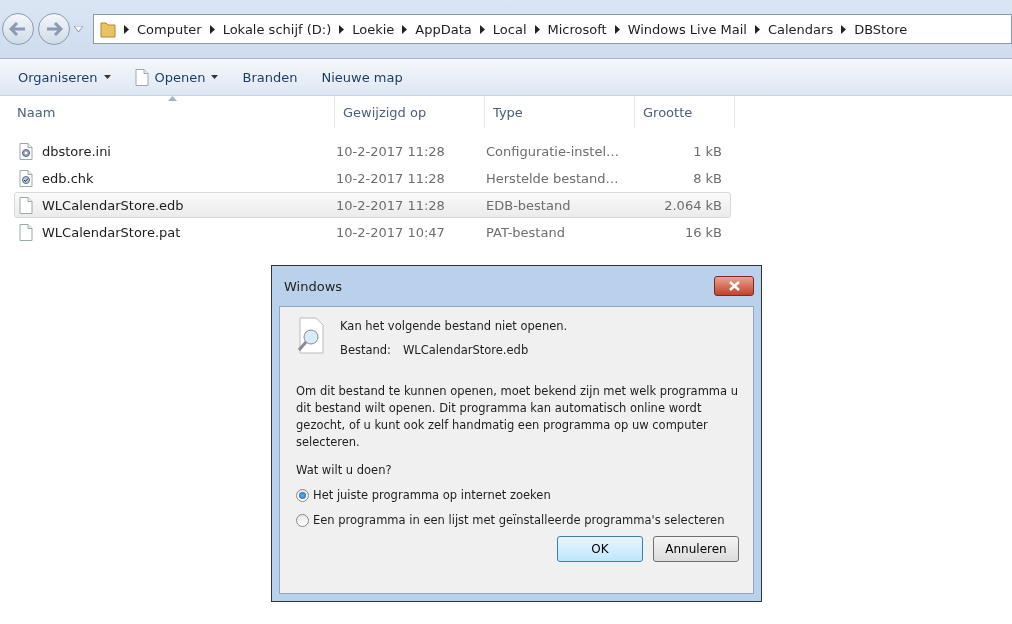 This screenshot has height=624, width=1012. I want to click on column-header: Type, so click(560, 112).